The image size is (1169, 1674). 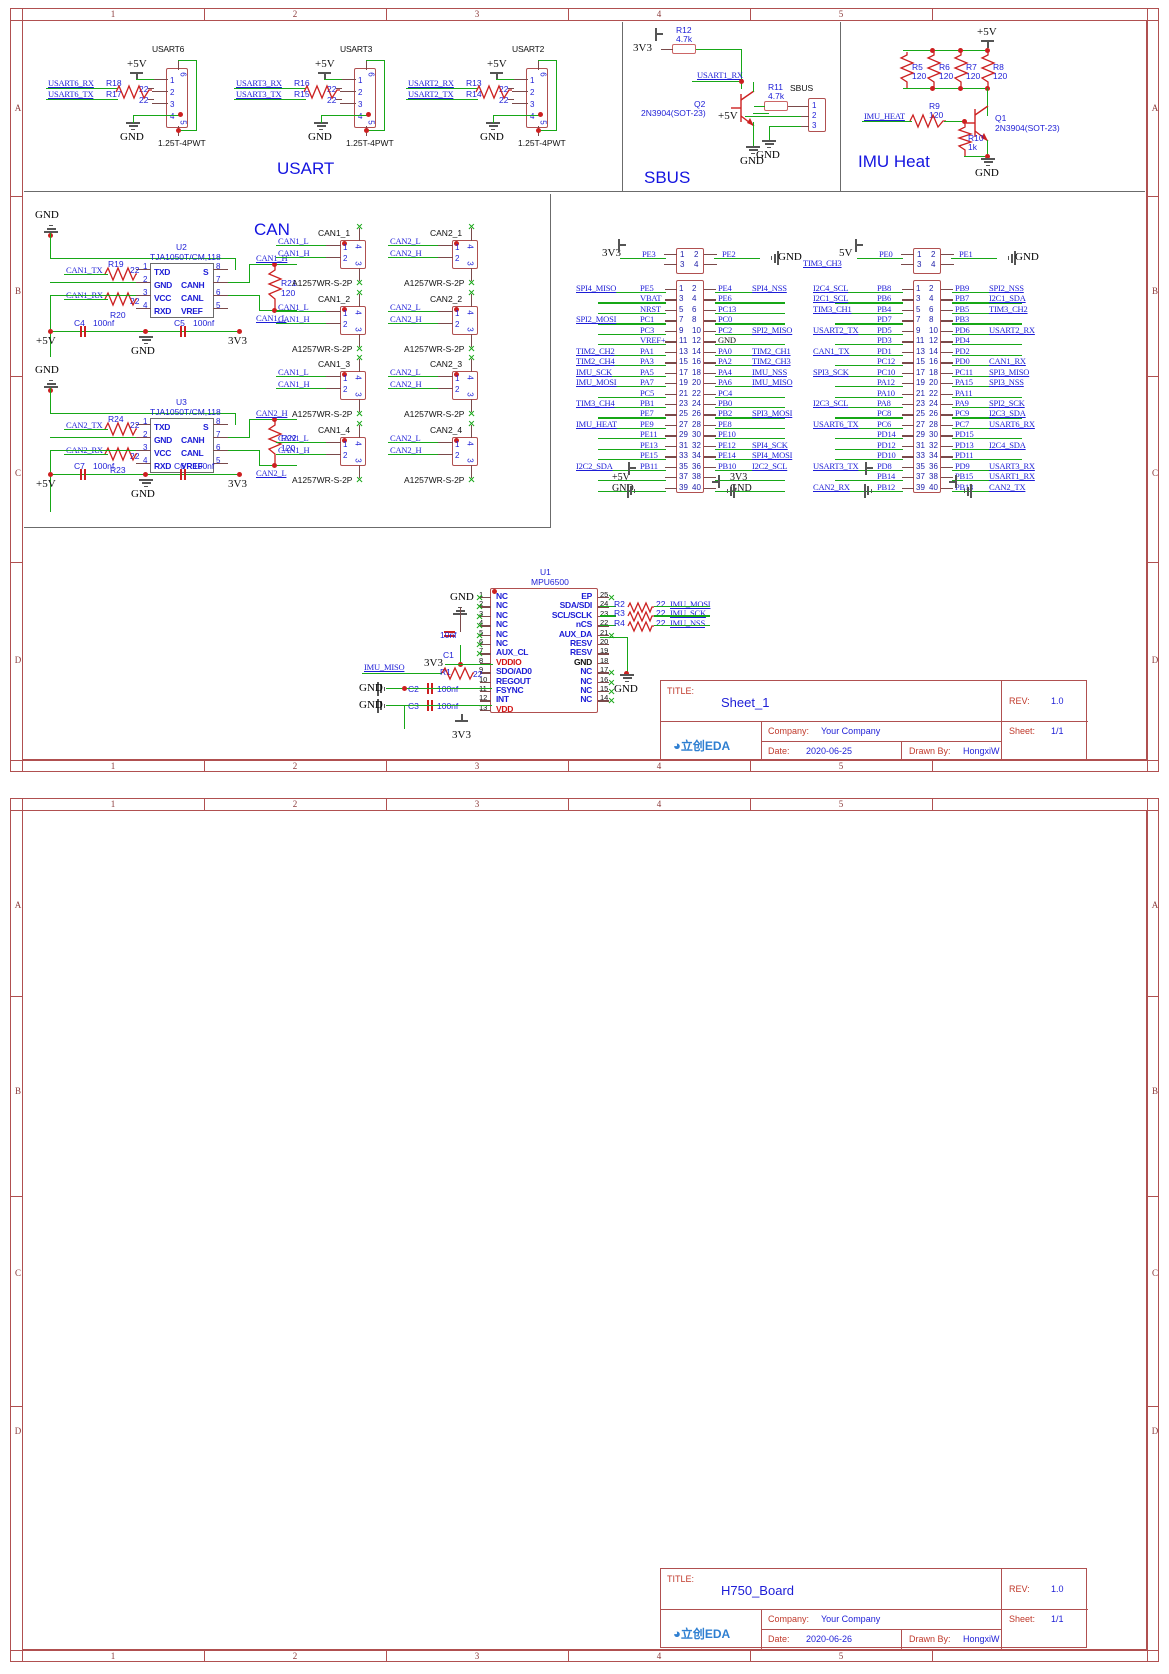 I want to click on conn-footprint-CAN1_4: A1257WR-S-2P, so click(x=322, y=480).